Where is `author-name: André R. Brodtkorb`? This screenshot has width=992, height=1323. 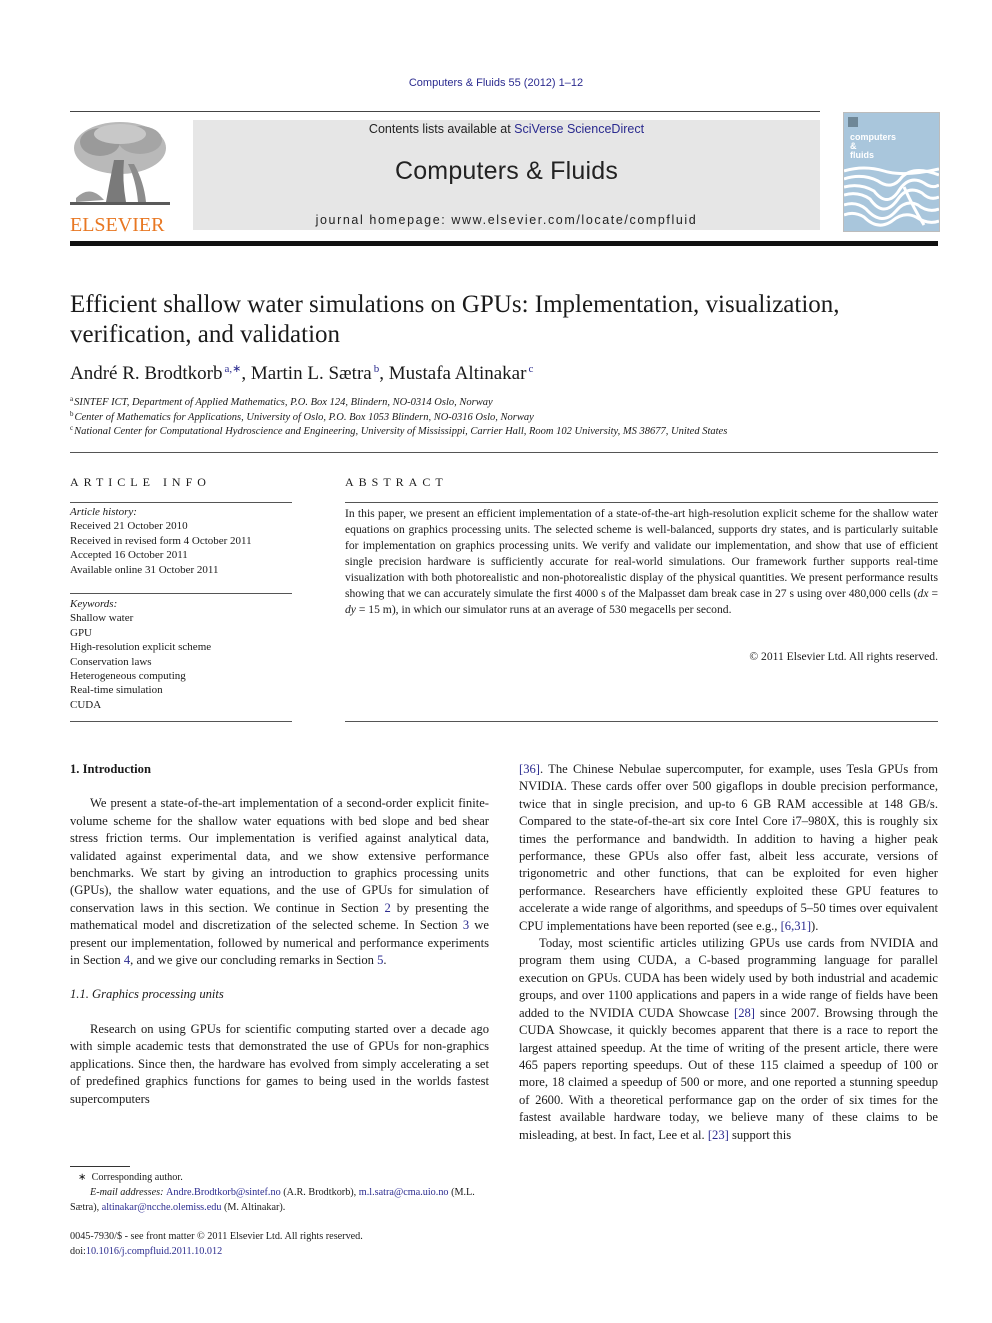 author-name: André R. Brodtkorb is located at coordinates (146, 373).